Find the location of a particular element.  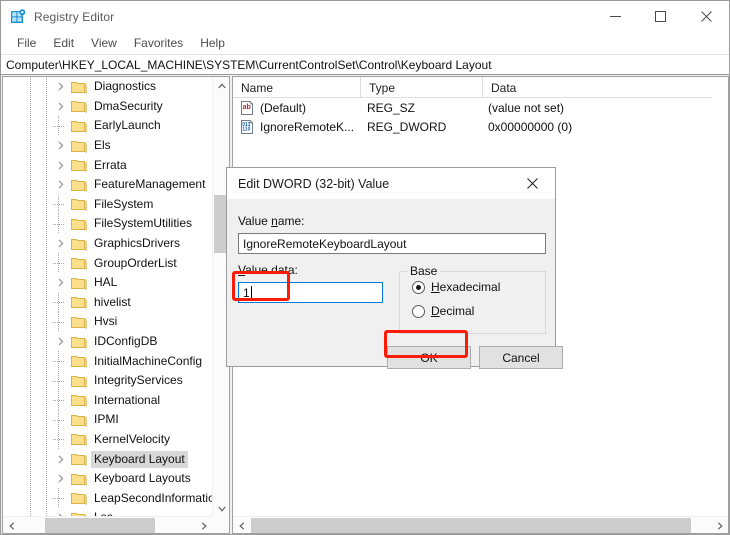

value-data-input: 1 is located at coordinates (310, 292).